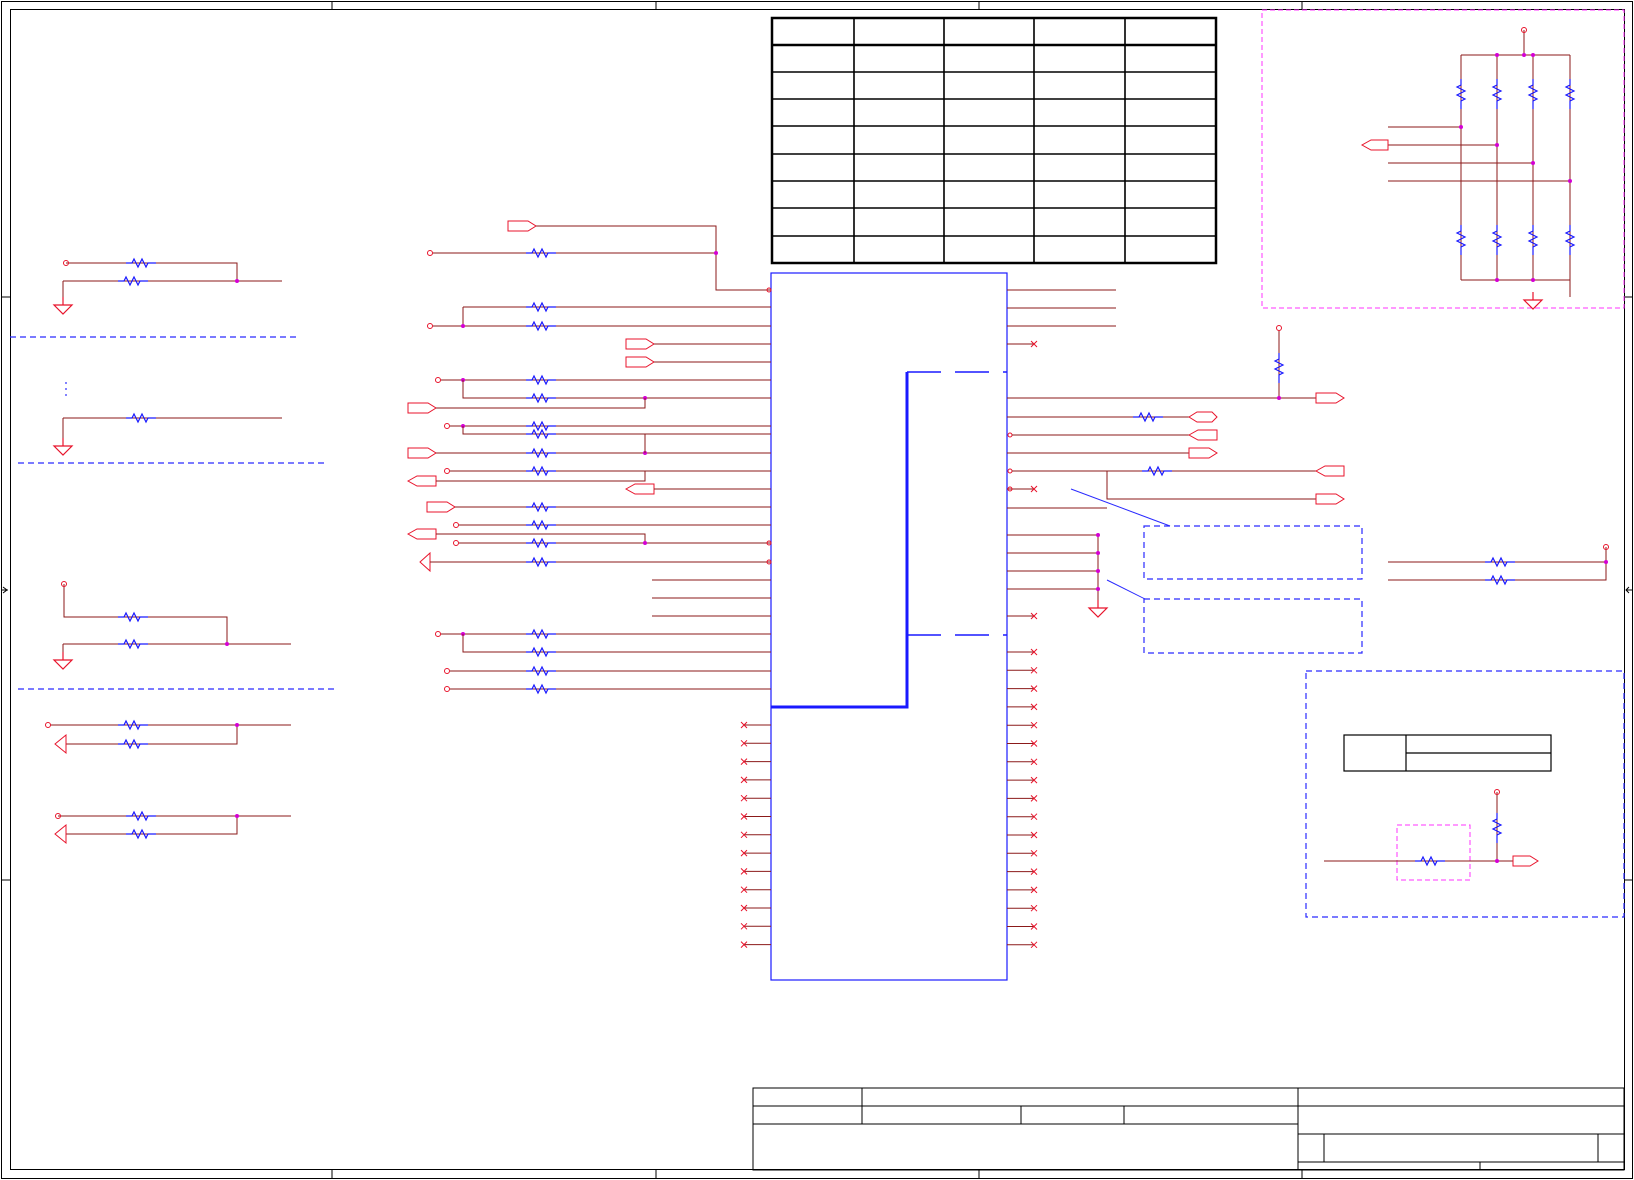 The image size is (1634, 1180). What do you see at coordinates (1384, 721) in the screenshot?
I see `note-boxes` at bounding box center [1384, 721].